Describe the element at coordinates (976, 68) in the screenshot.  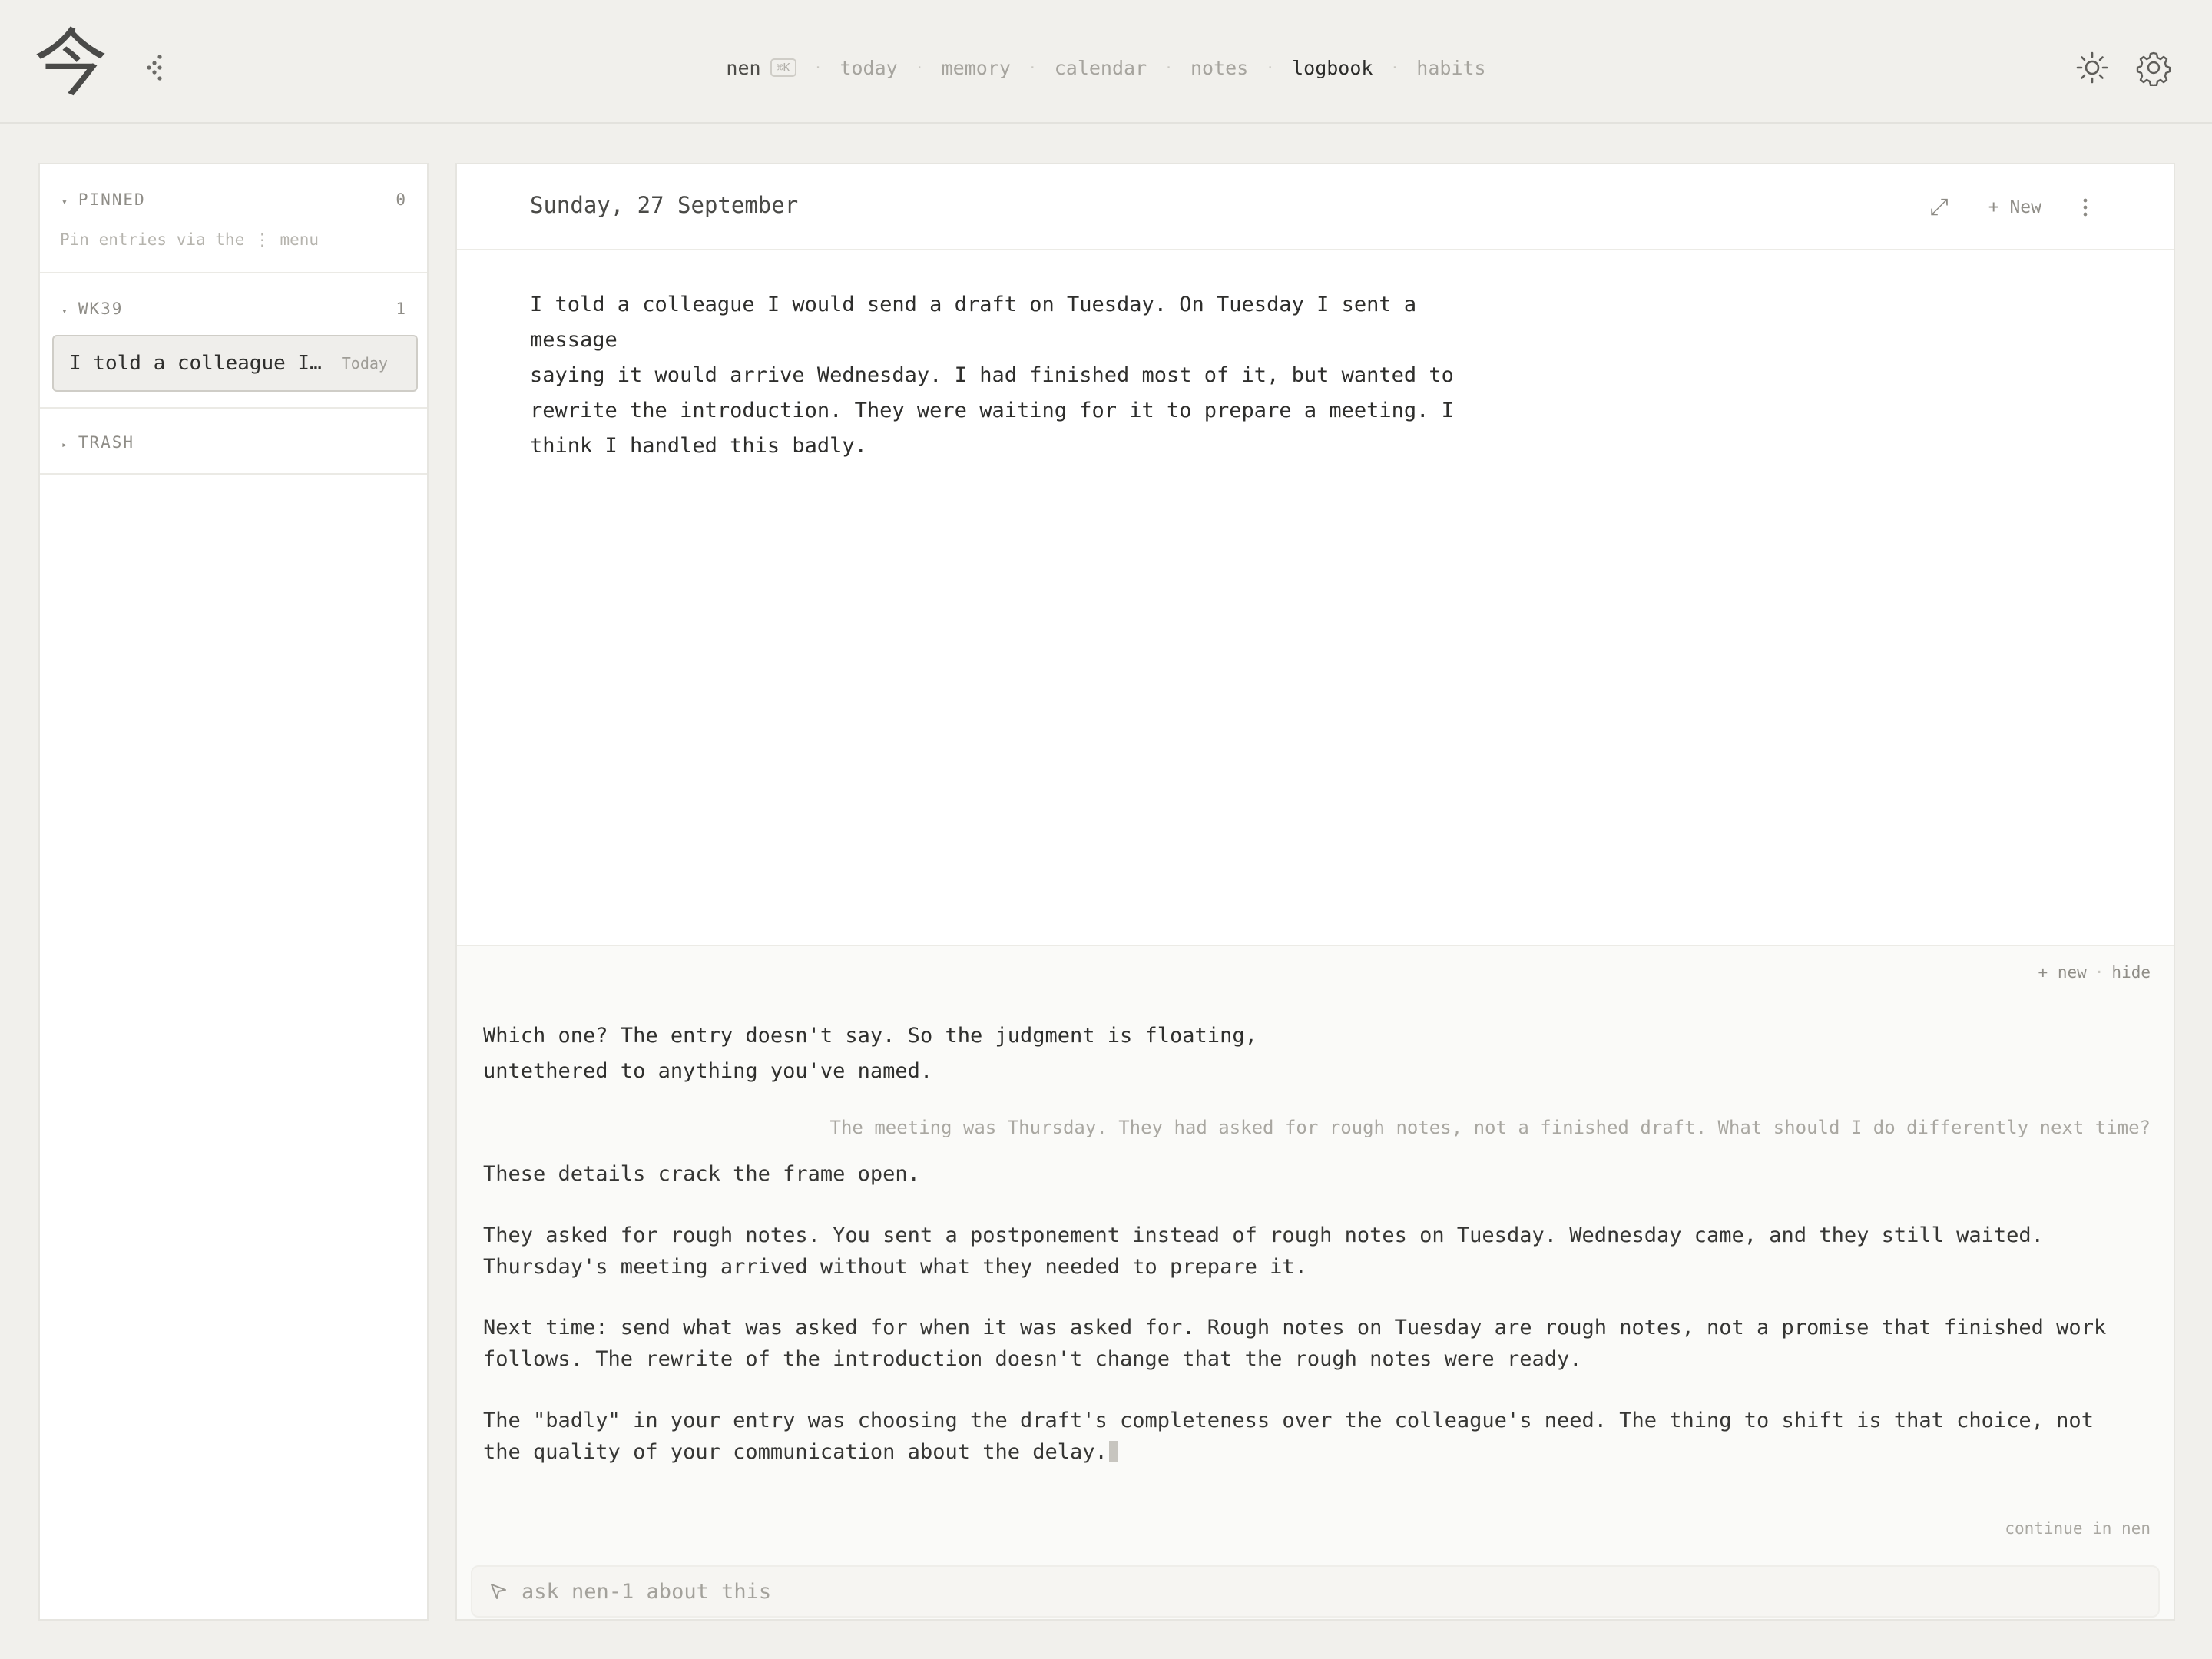
I see `nav-item-memory: memory` at that location.